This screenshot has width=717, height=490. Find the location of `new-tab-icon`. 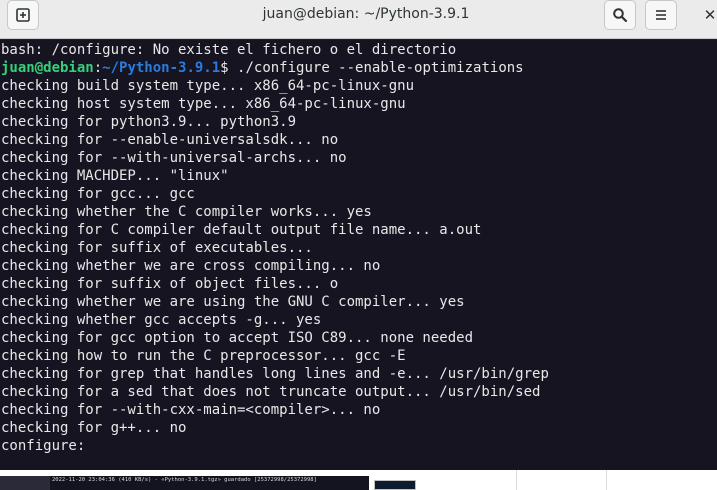

new-tab-icon is located at coordinates (23, 15).